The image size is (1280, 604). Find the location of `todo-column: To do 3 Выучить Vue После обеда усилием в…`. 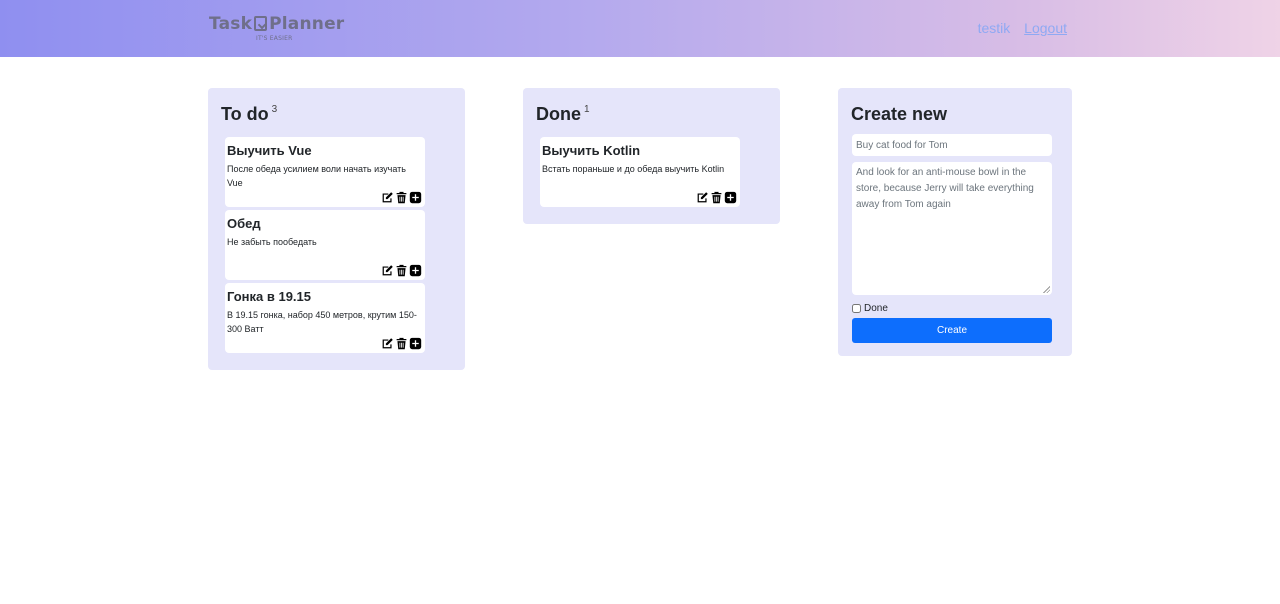

todo-column: To do 3 Выучить Vue После обеда усилием в… is located at coordinates (336, 229).